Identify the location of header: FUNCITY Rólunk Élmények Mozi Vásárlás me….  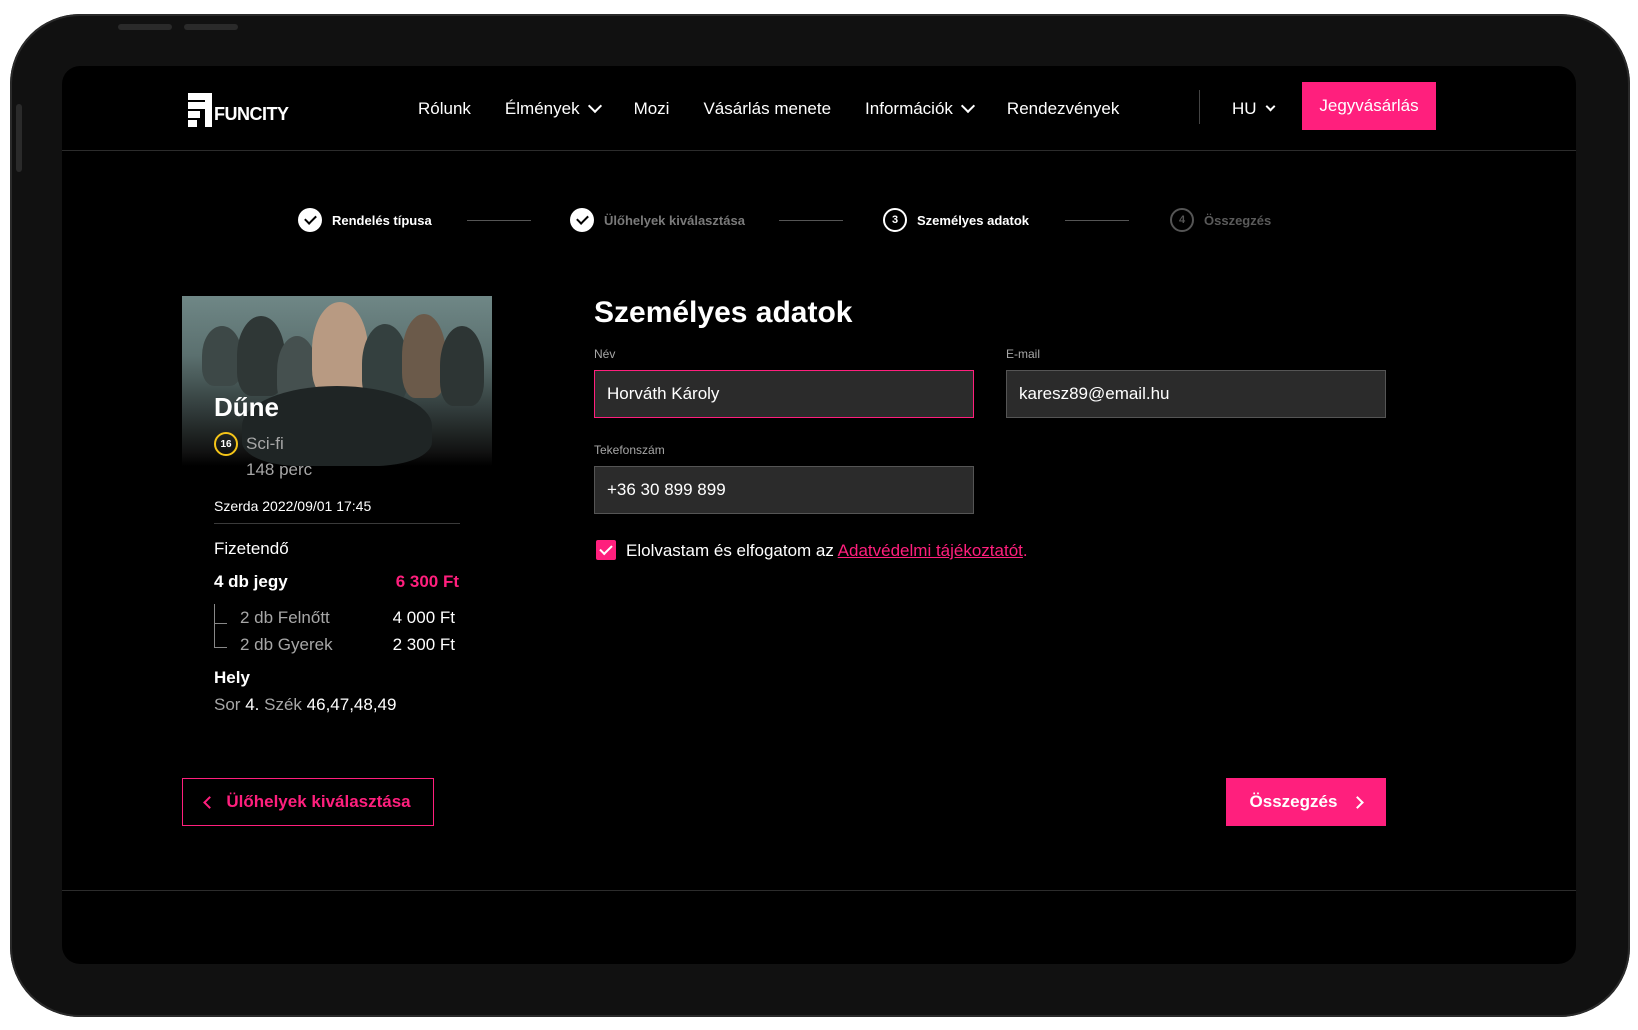
(819, 108).